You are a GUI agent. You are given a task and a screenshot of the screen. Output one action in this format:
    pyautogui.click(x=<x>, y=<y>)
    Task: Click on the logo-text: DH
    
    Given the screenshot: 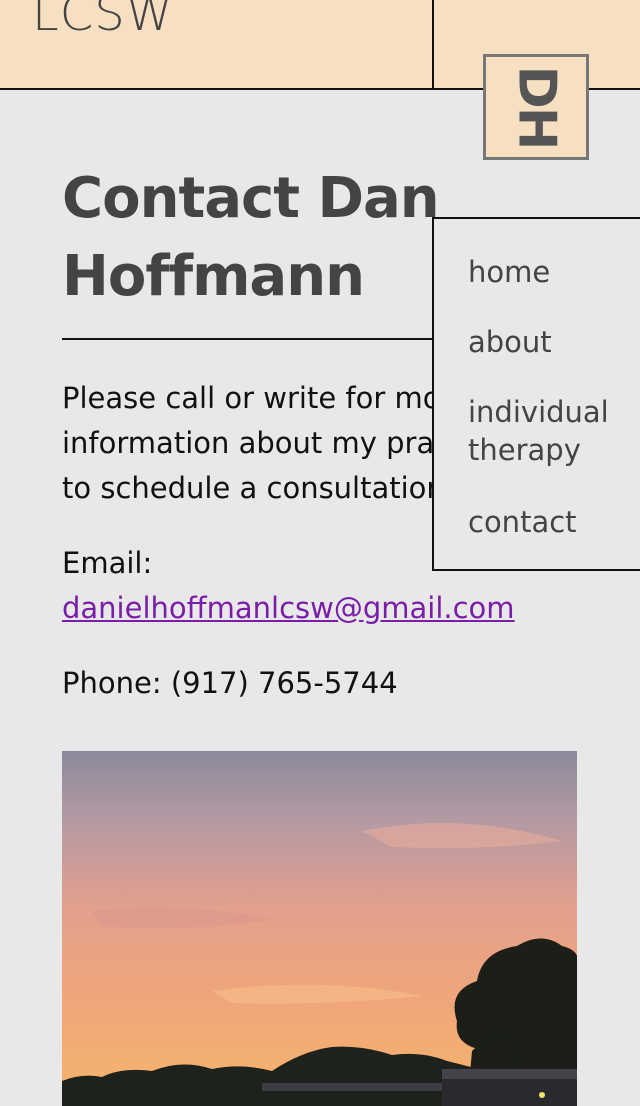 What is the action you would take?
    pyautogui.click(x=536, y=107)
    